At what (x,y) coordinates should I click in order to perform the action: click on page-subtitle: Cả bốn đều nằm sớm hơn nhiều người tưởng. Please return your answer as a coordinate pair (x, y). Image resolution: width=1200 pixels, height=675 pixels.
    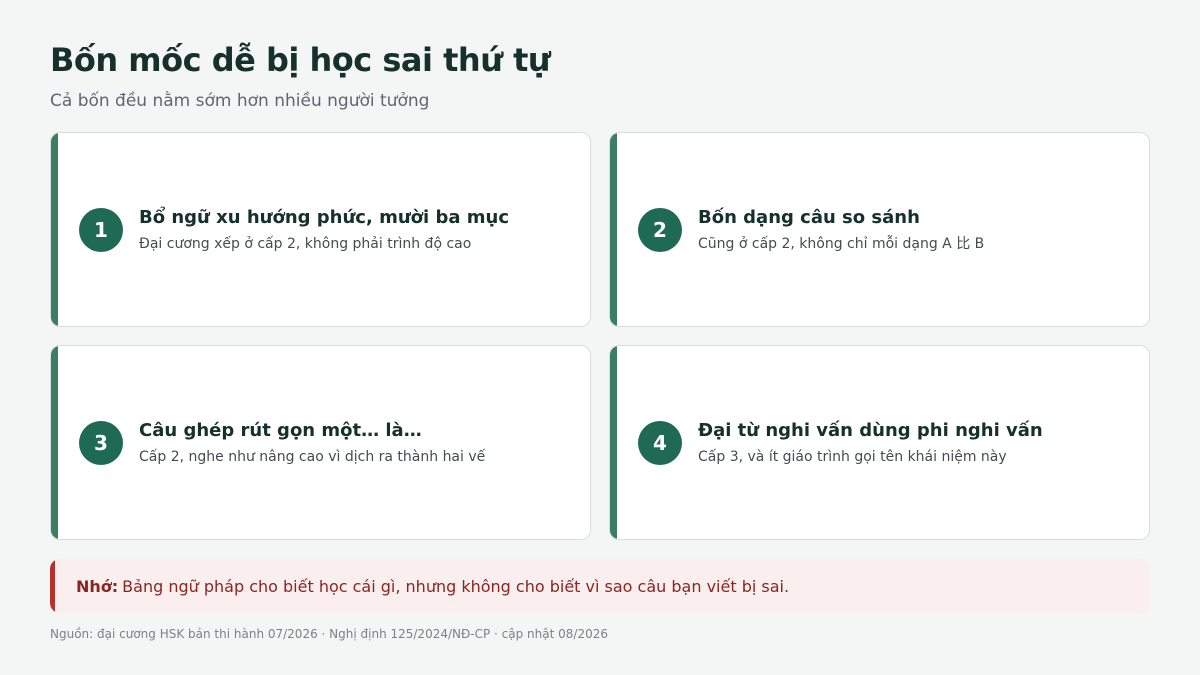
    Looking at the image, I should click on (240, 101).